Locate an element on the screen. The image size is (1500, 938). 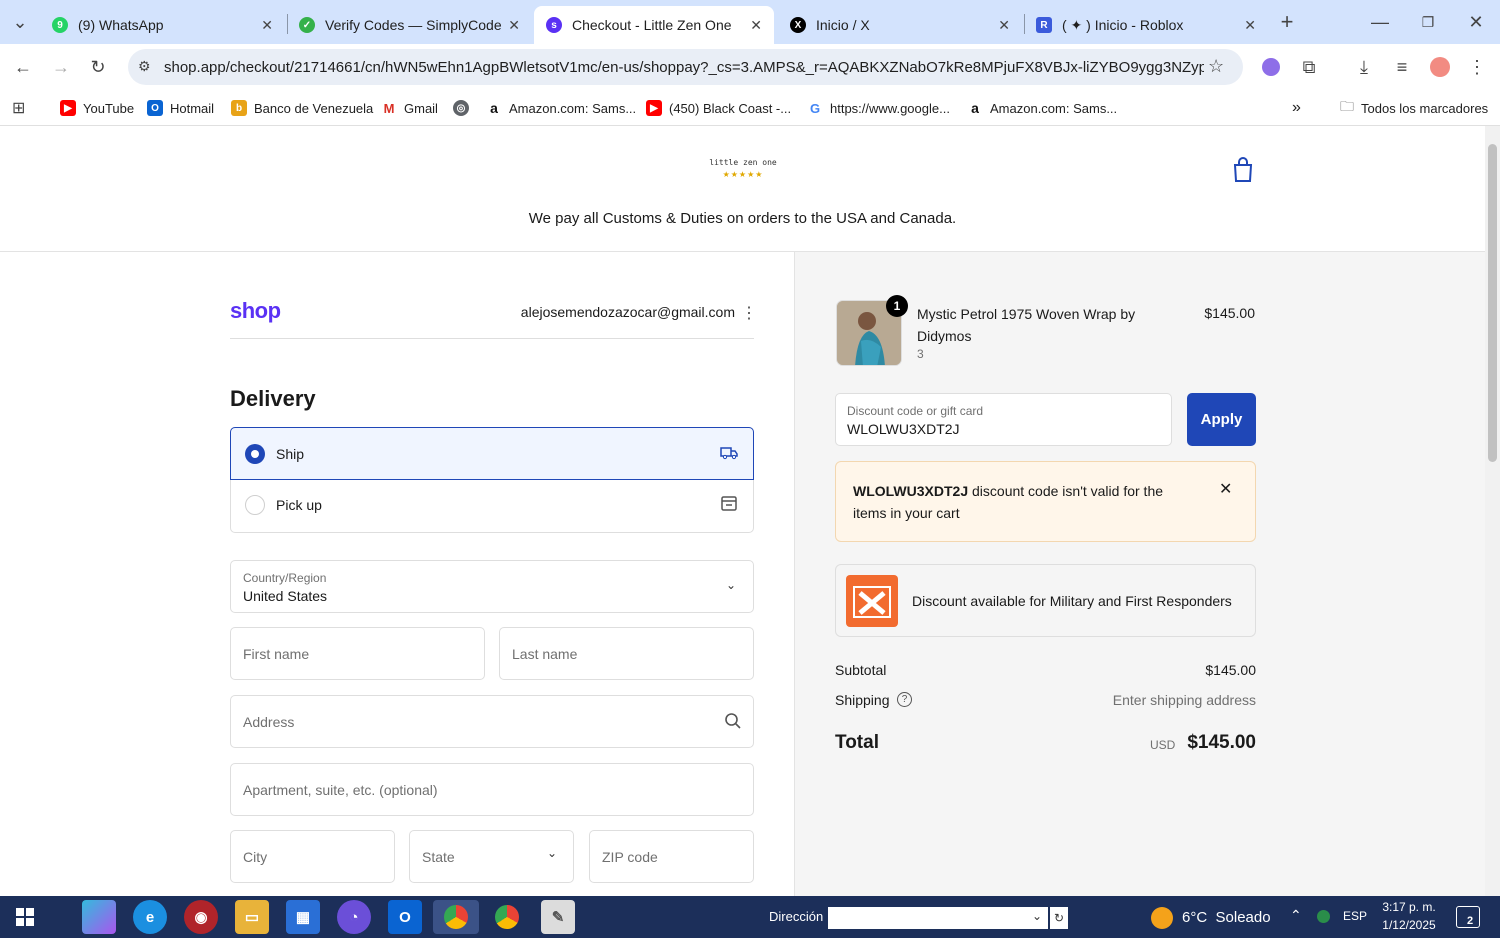
address-field: Address is located at coordinates (492, 721).